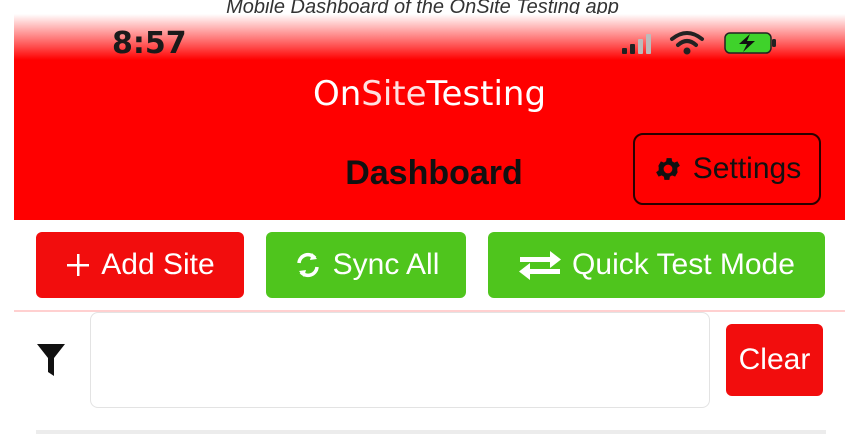 The width and height of the screenshot is (845, 434). I want to click on battery-charging-icon, so click(750, 43).